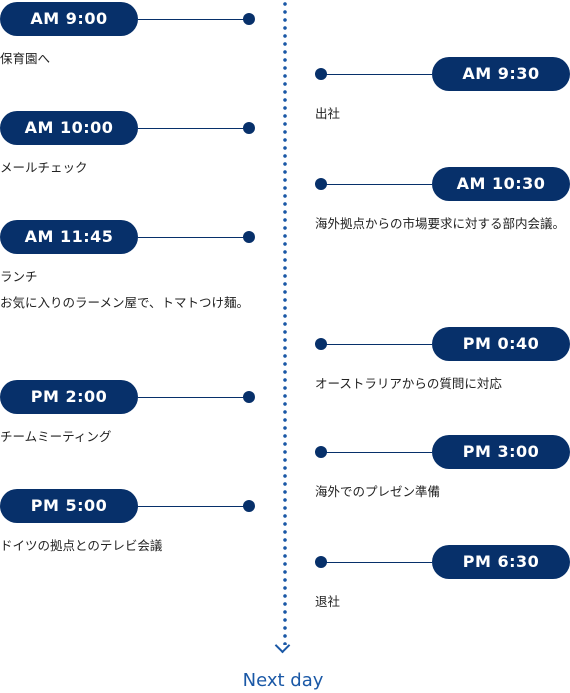 The height and width of the screenshot is (693, 570). I want to click on timeline-entry: PM 6:30 退社, so click(427, 585).